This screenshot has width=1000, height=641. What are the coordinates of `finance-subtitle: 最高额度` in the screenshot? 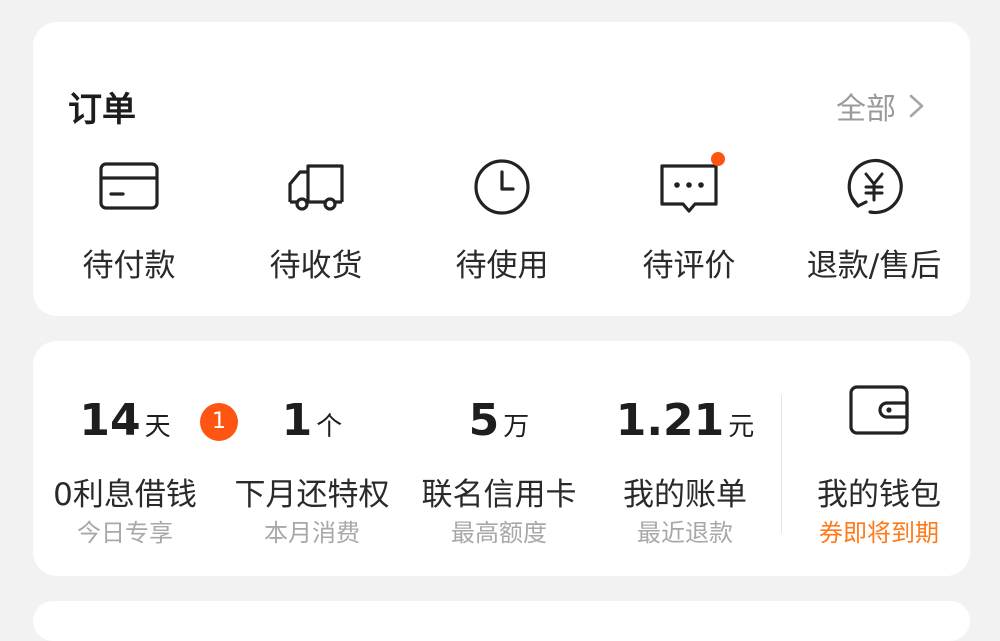 It's located at (499, 533).